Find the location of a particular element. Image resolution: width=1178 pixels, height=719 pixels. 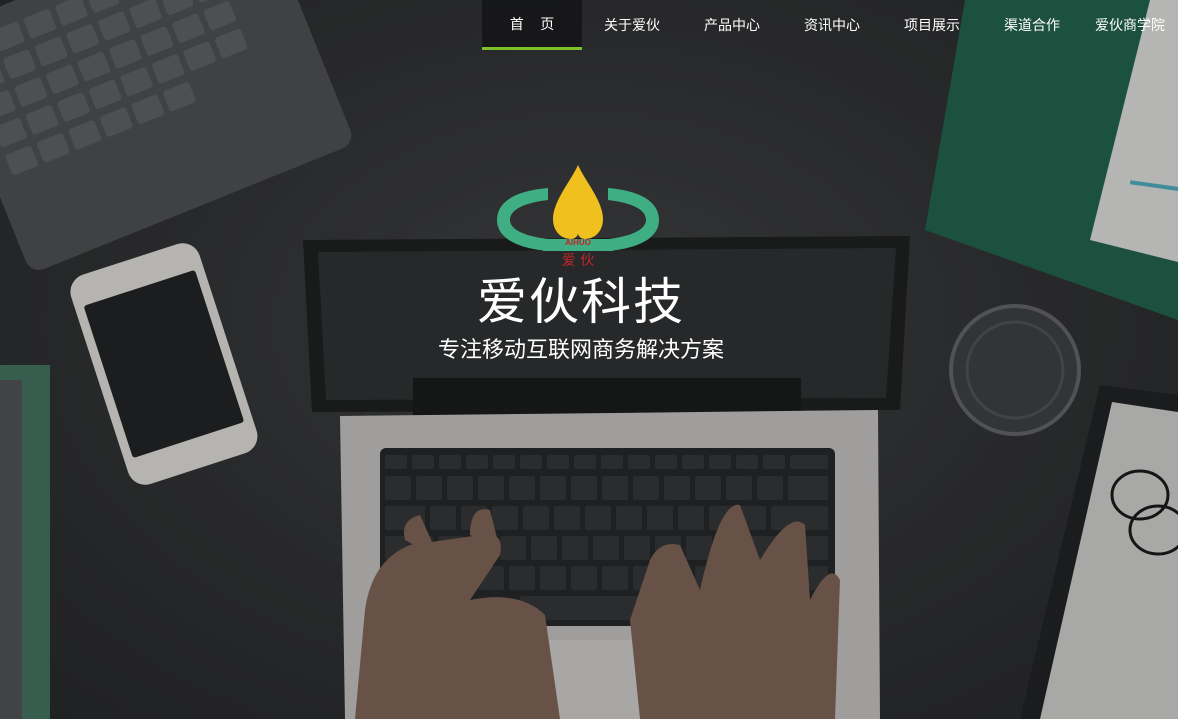

nav-item-news: 资讯中心 is located at coordinates (832, 25).